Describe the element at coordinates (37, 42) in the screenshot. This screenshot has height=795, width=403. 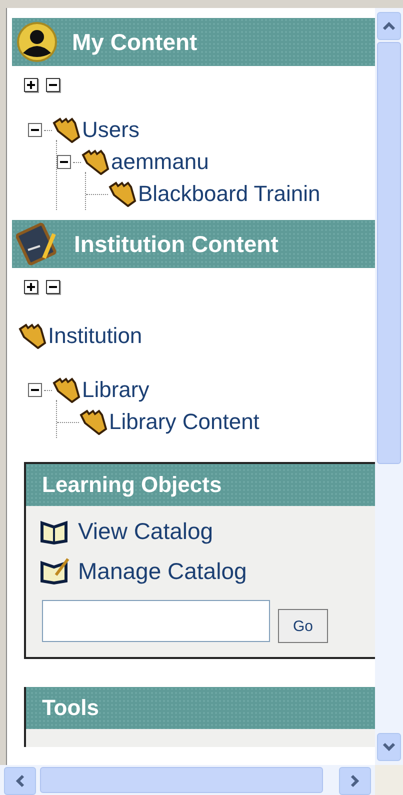
I see `user-icon` at that location.